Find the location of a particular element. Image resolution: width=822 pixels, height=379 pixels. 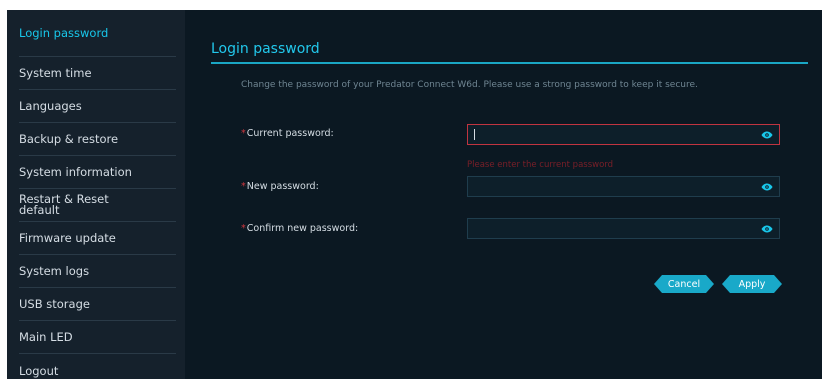

title-divider is located at coordinates (509, 63).